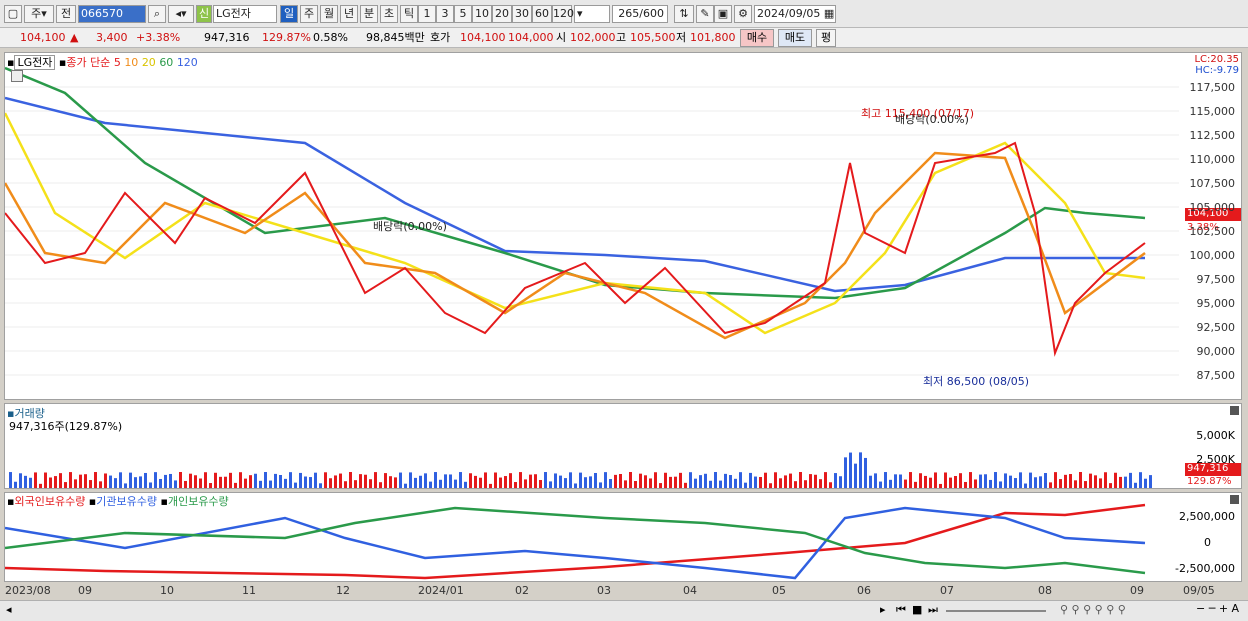 The height and width of the screenshot is (621, 1248). Describe the element at coordinates (743, 14) in the screenshot. I see `gear-icon: ⚙` at that location.